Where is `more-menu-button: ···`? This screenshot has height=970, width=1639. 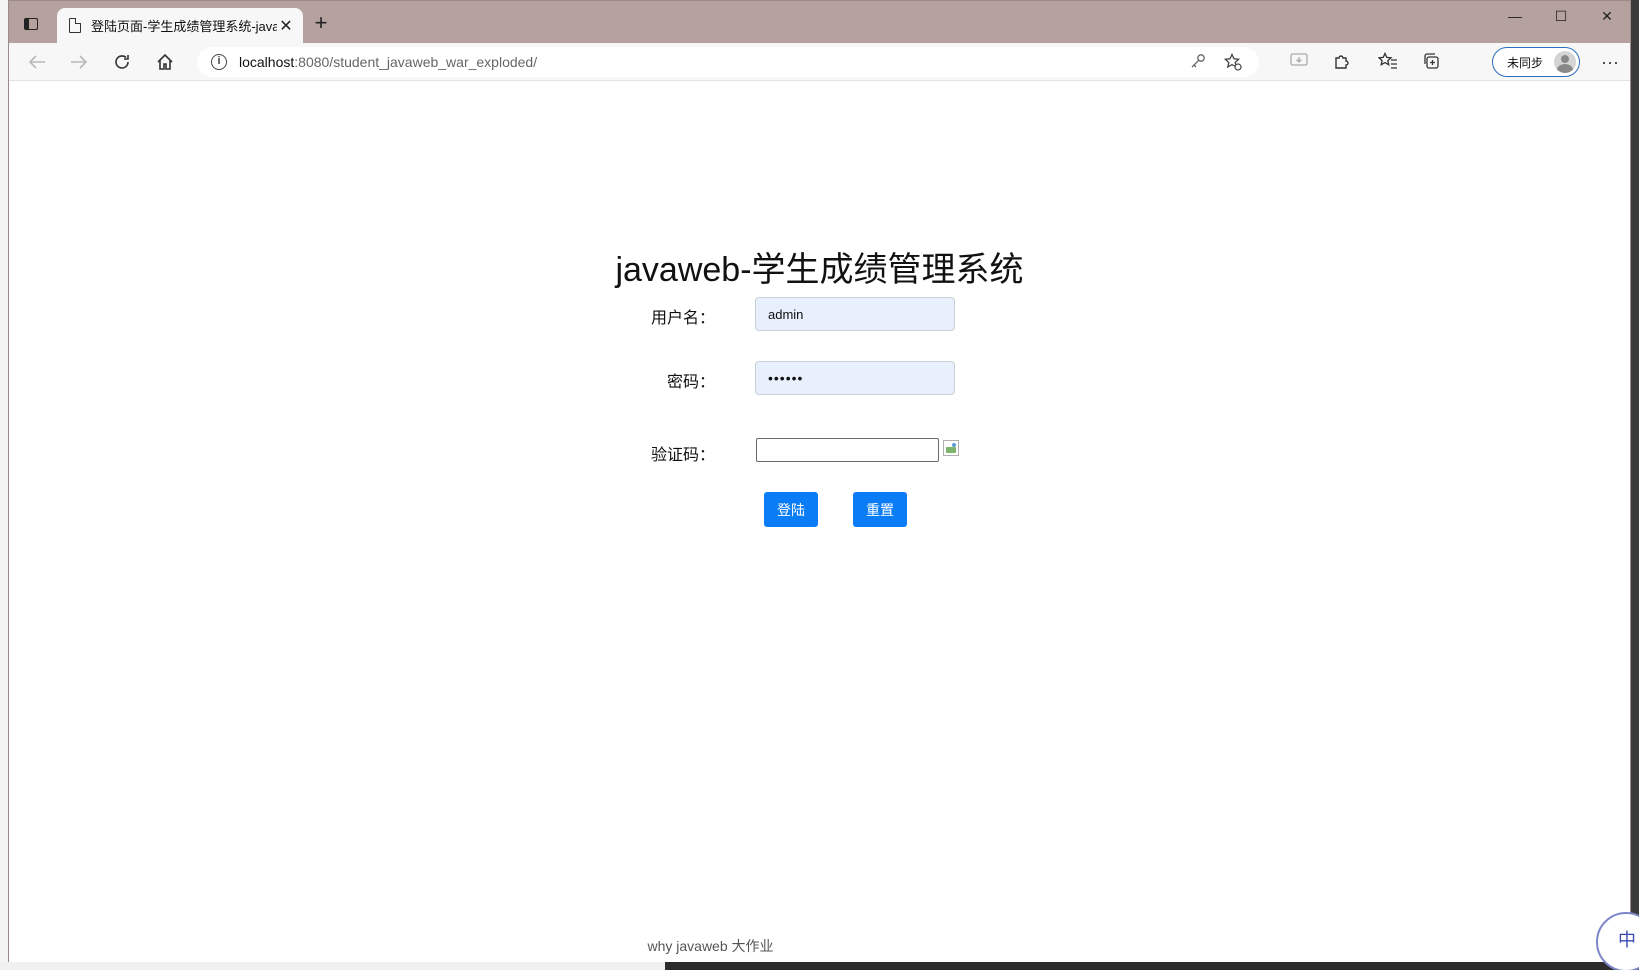 more-menu-button: ··· is located at coordinates (1610, 62).